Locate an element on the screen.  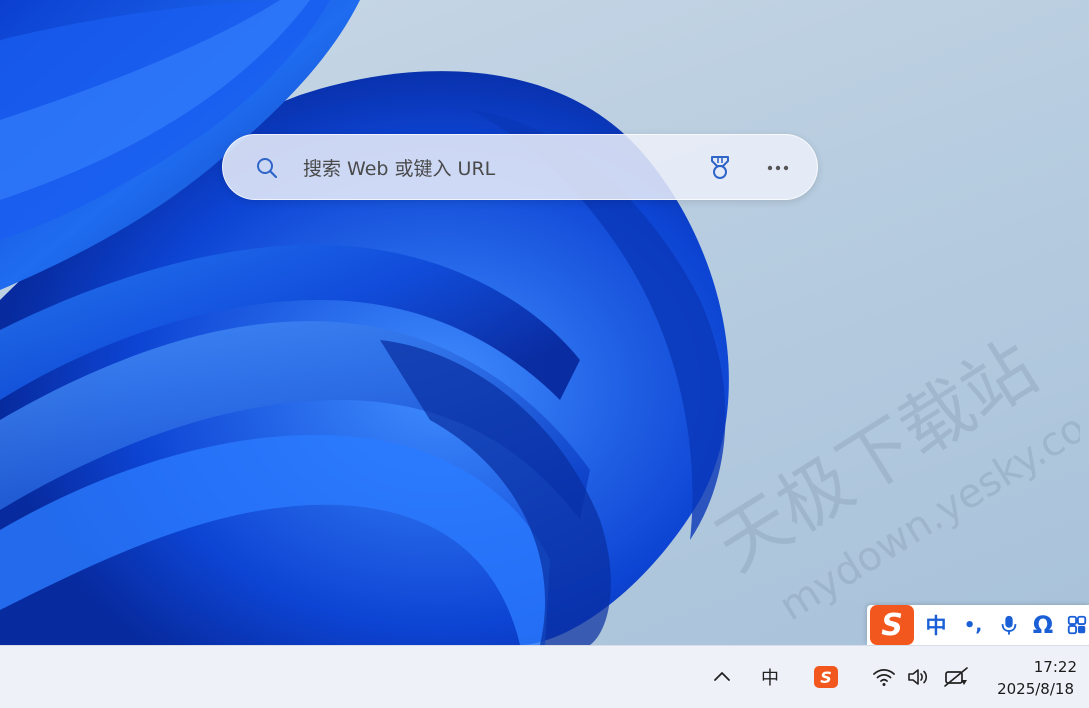
microphone-icon is located at coordinates (1009, 625).